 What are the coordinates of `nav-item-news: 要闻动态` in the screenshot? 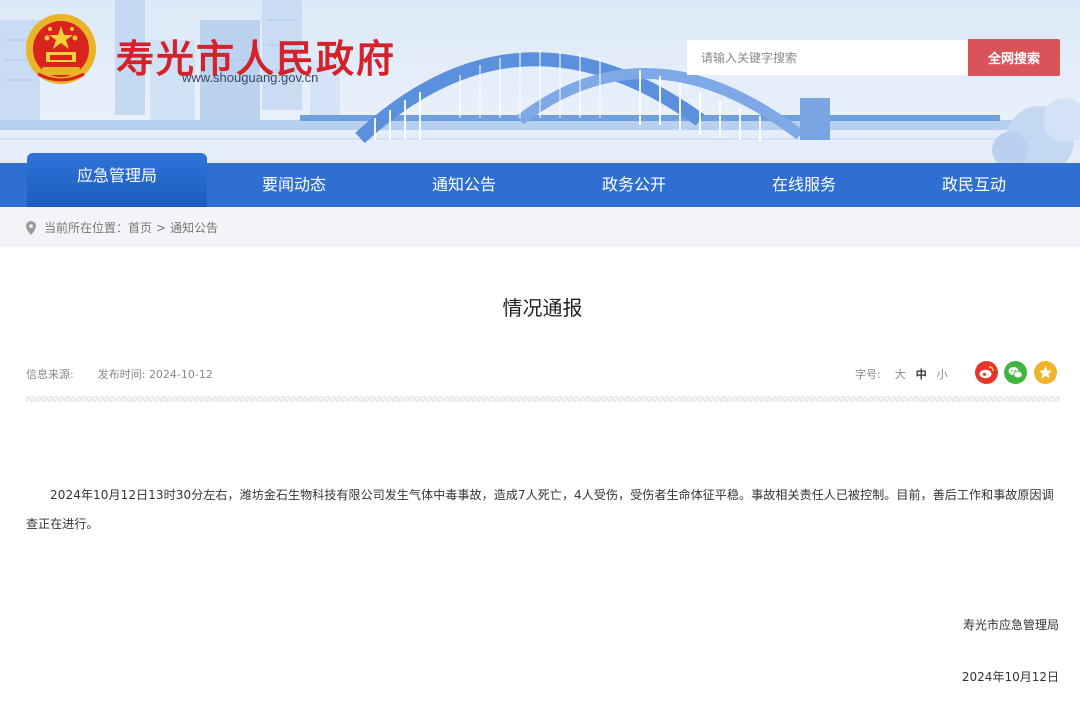 It's located at (294, 185).